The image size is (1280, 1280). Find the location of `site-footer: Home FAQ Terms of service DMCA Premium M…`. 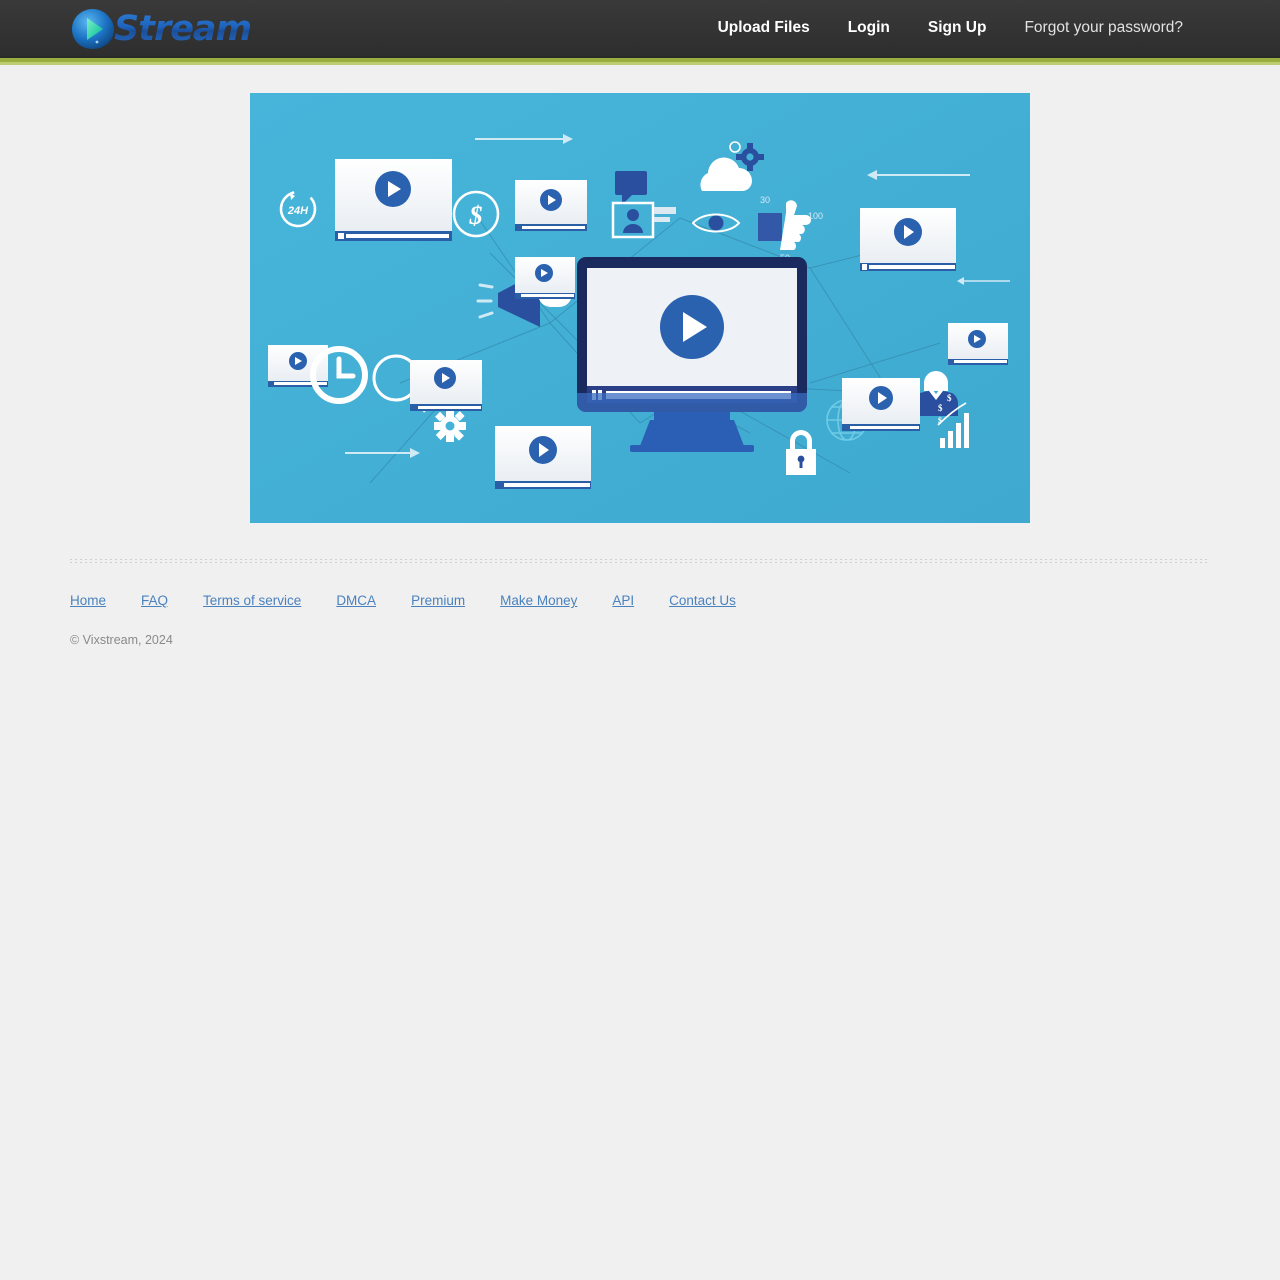

site-footer: Home FAQ Terms of service DMCA Premium M… is located at coordinates (640, 585).